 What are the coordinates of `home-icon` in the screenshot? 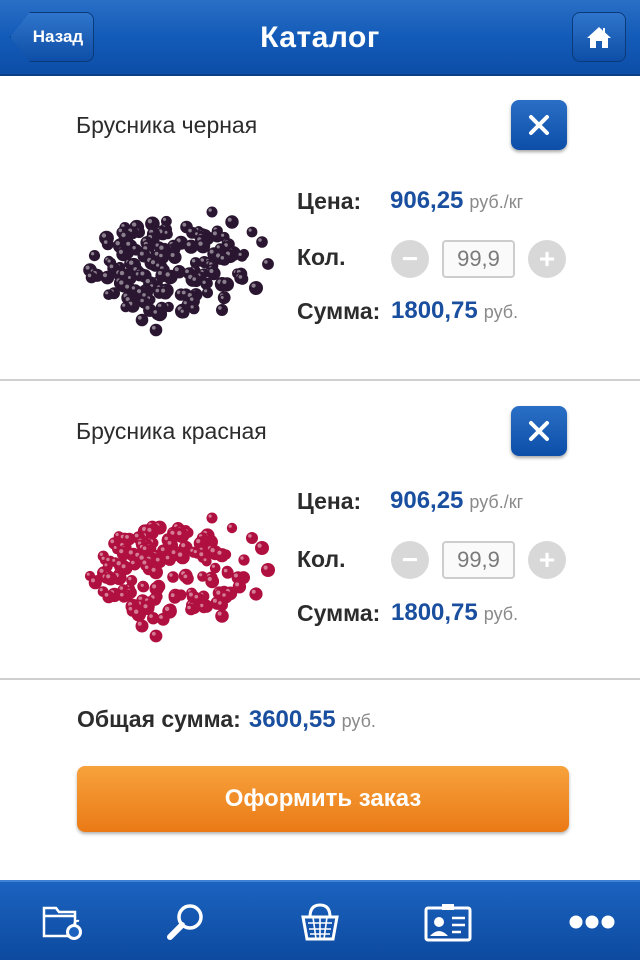 It's located at (599, 37).